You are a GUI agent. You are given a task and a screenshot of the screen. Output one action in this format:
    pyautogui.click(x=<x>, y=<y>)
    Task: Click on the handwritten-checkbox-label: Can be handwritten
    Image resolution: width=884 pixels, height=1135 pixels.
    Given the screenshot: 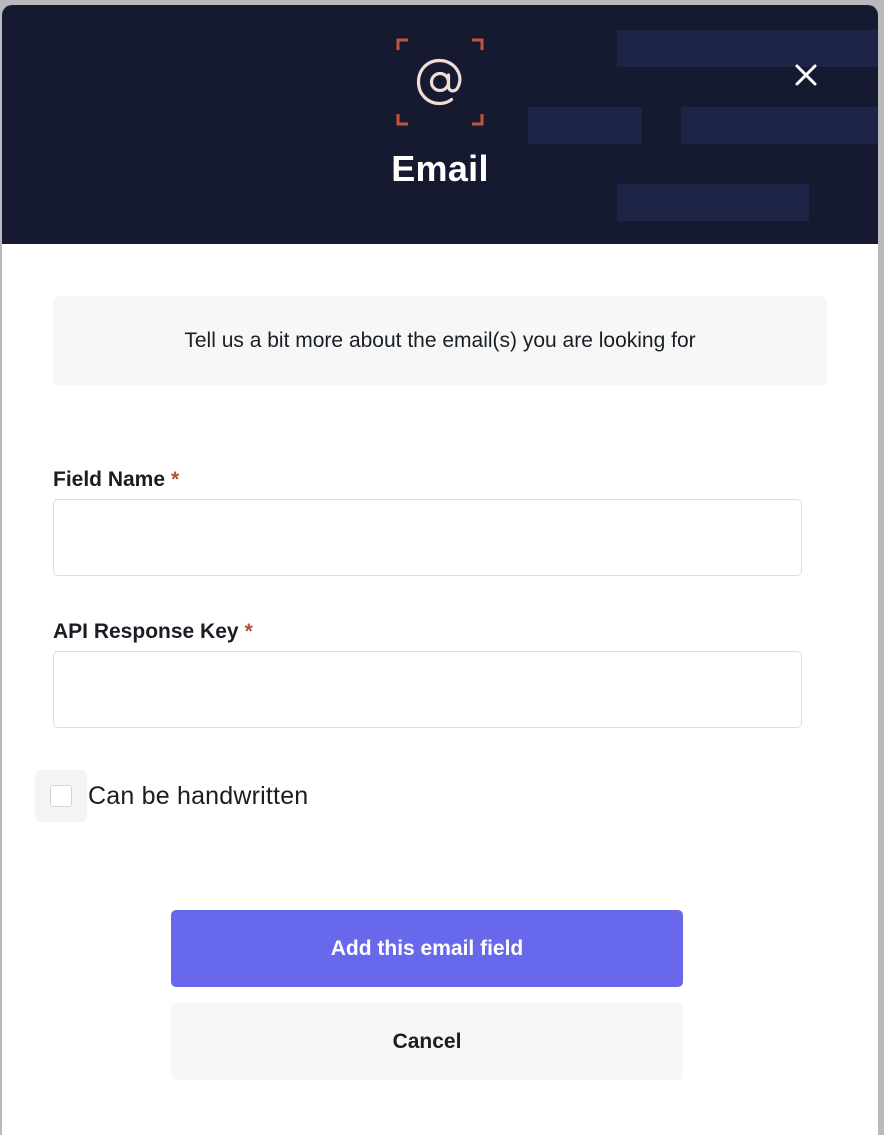 What is the action you would take?
    pyautogui.click(x=198, y=796)
    